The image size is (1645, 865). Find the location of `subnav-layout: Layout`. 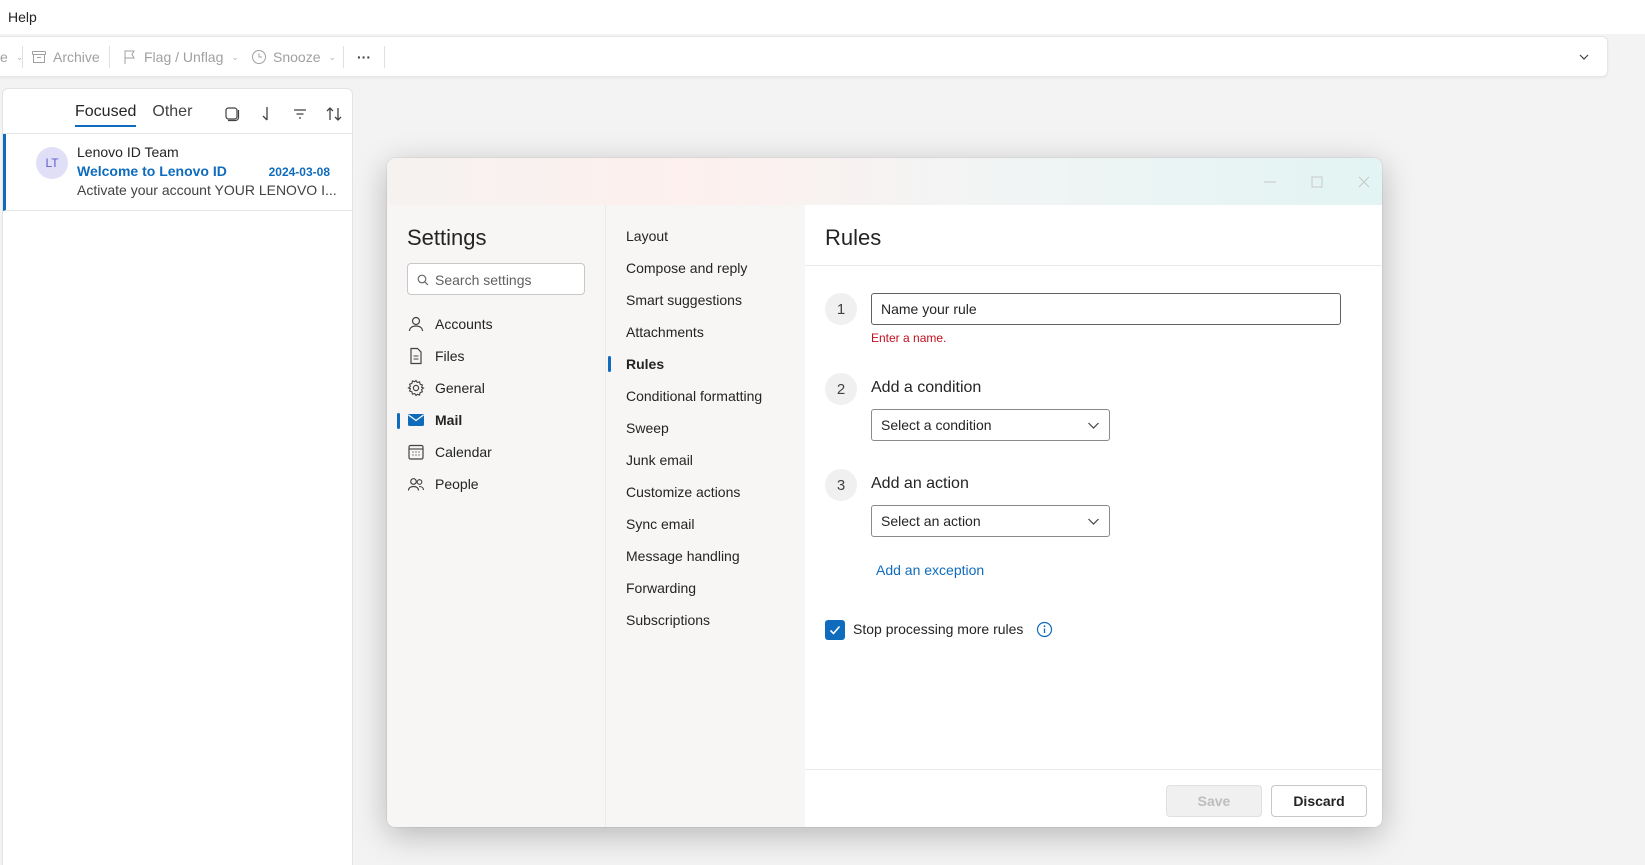

subnav-layout: Layout is located at coordinates (705, 236).